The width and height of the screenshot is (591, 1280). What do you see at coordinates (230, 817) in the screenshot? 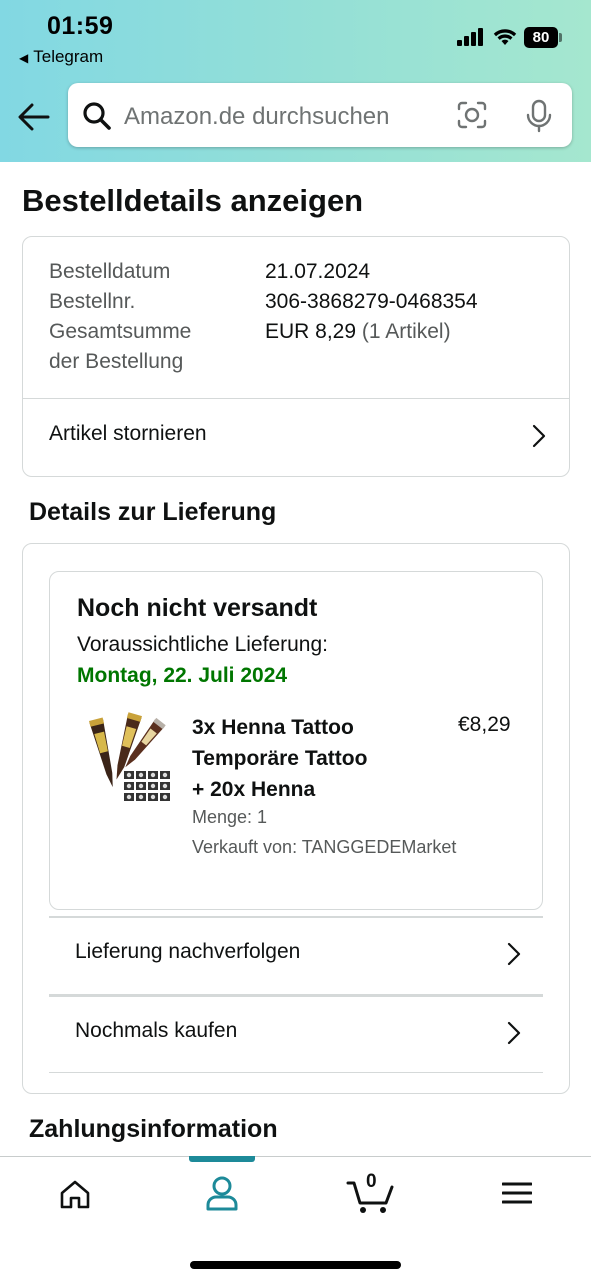
I see `product-quantity: Menge: 1` at bounding box center [230, 817].